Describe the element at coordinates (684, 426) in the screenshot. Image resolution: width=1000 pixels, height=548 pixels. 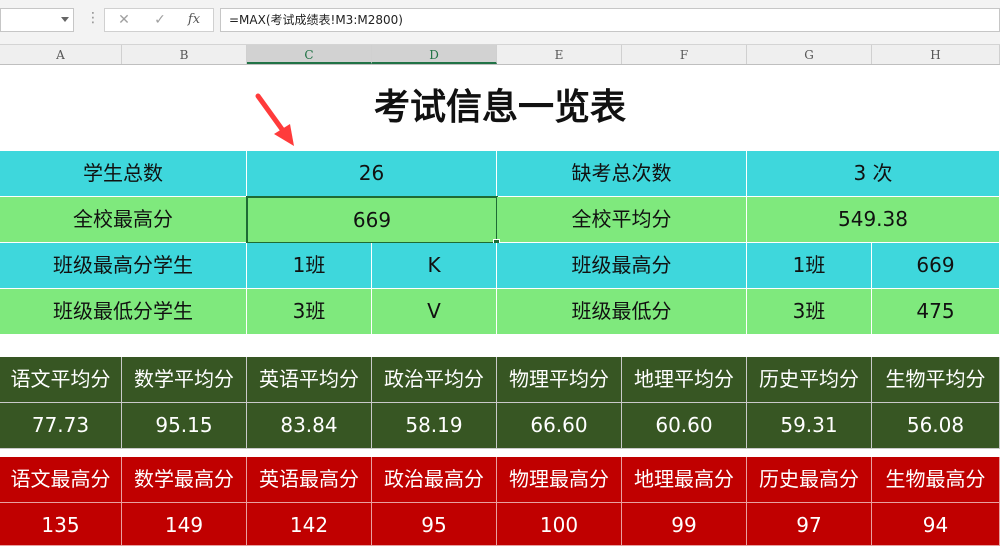
I see `avg-value-geography: 60.60` at that location.